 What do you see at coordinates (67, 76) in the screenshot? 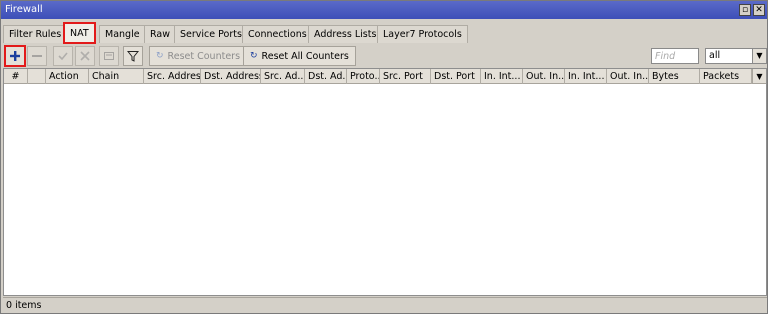
I see `column-action: Action` at bounding box center [67, 76].